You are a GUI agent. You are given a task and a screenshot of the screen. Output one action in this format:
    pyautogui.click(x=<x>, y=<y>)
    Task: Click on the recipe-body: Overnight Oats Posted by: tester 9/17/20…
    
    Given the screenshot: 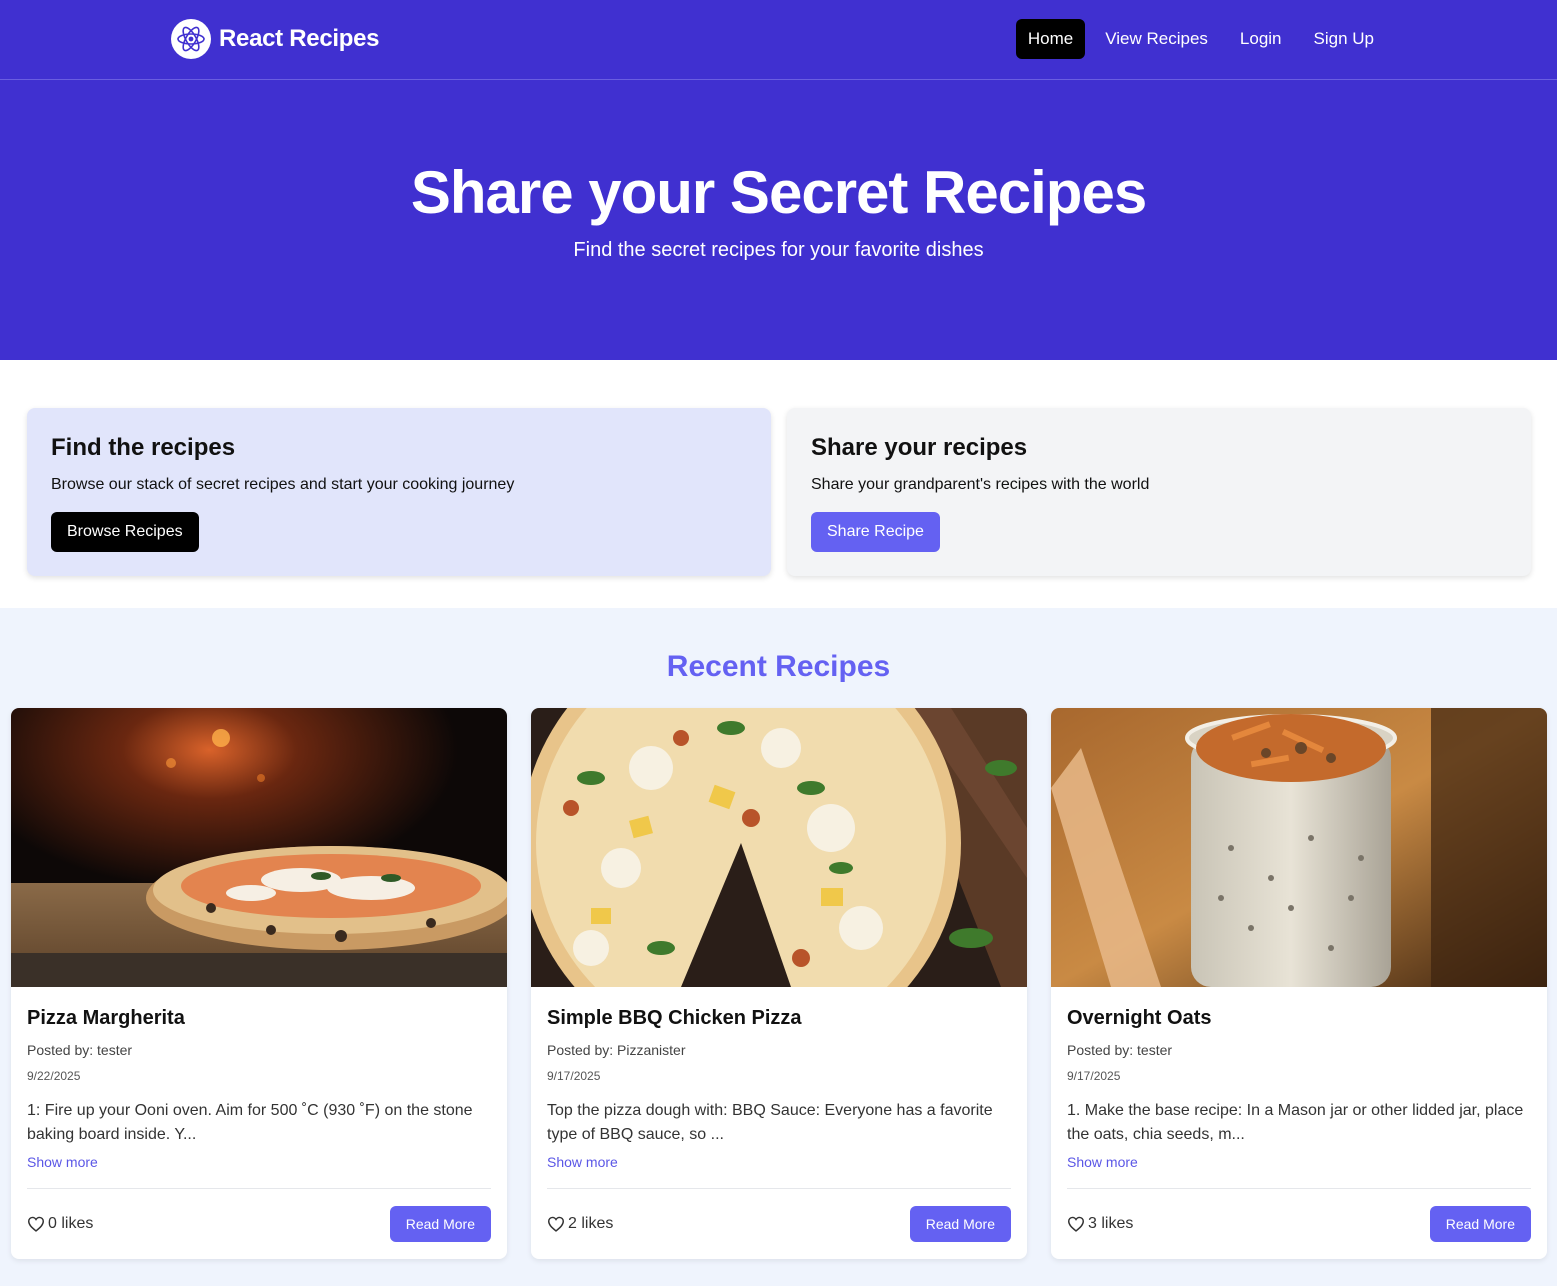 What is the action you would take?
    pyautogui.click(x=1299, y=1123)
    